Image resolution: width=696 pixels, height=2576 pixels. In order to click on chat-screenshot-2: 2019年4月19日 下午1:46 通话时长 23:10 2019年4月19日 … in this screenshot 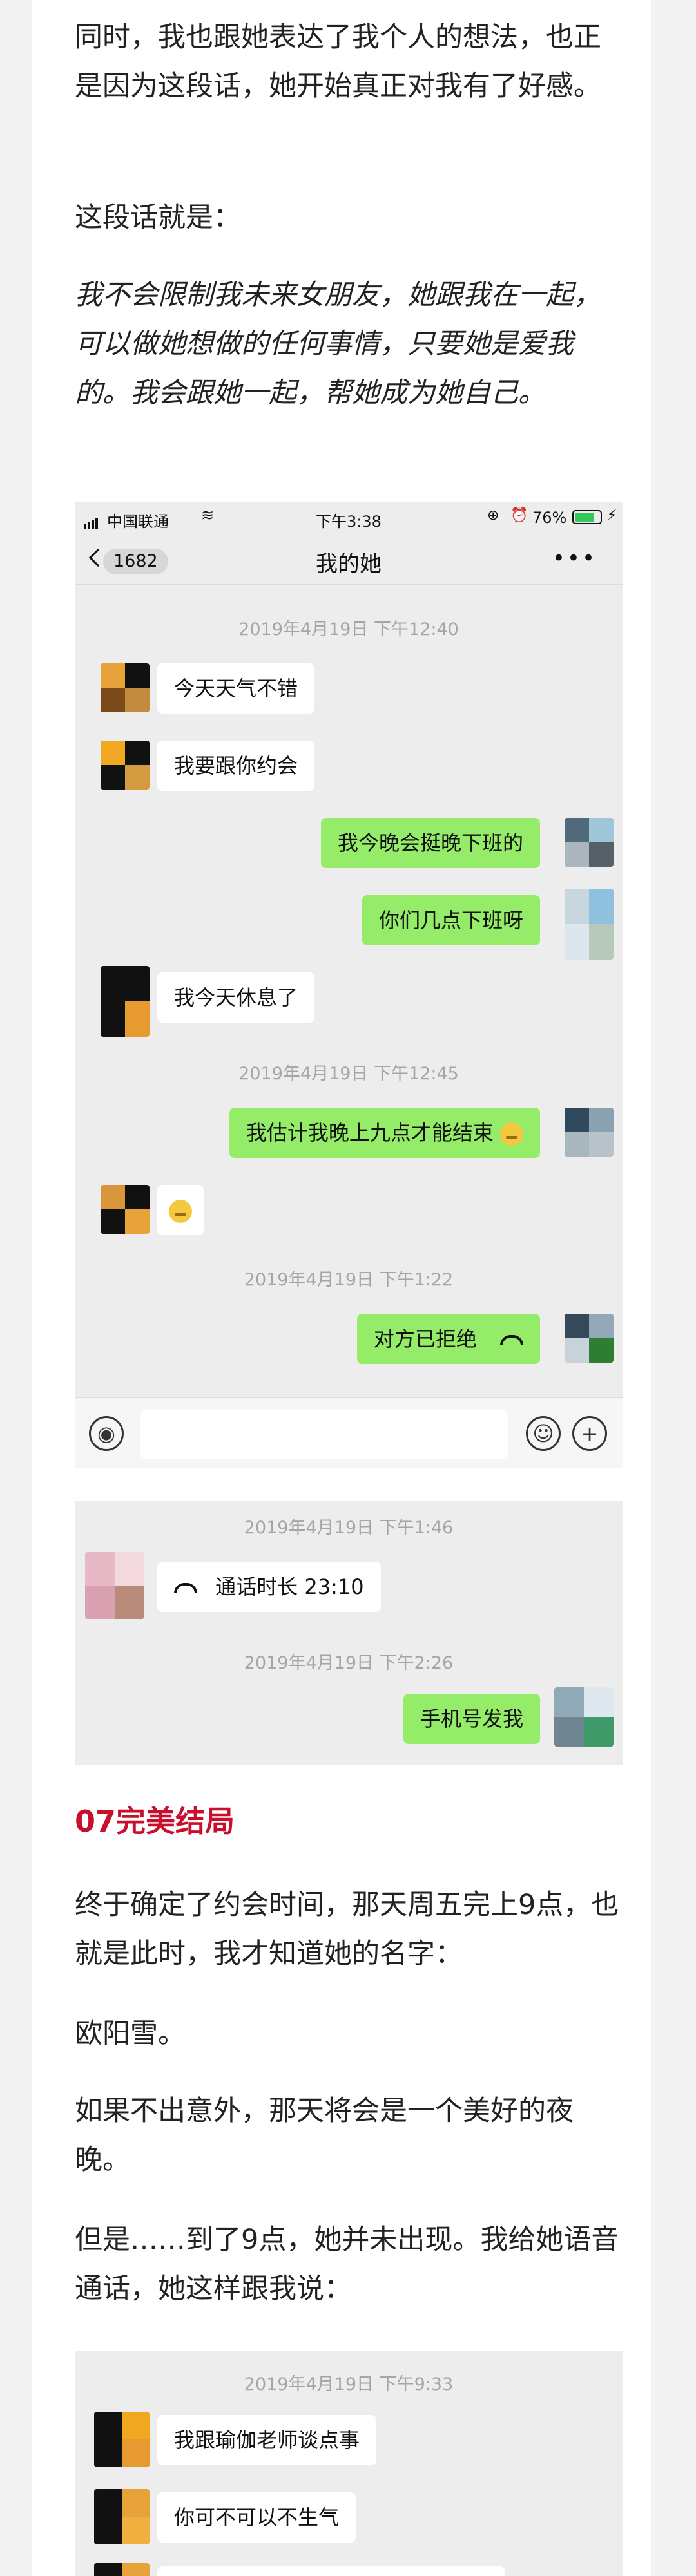, I will do `click(349, 1633)`.